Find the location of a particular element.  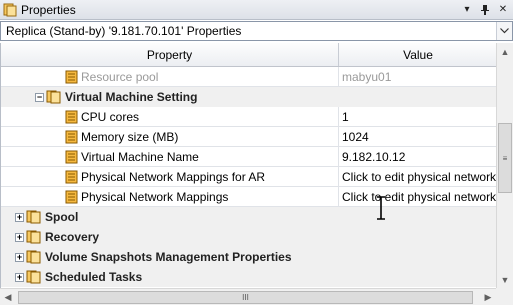

properties-icon is located at coordinates (10, 9).